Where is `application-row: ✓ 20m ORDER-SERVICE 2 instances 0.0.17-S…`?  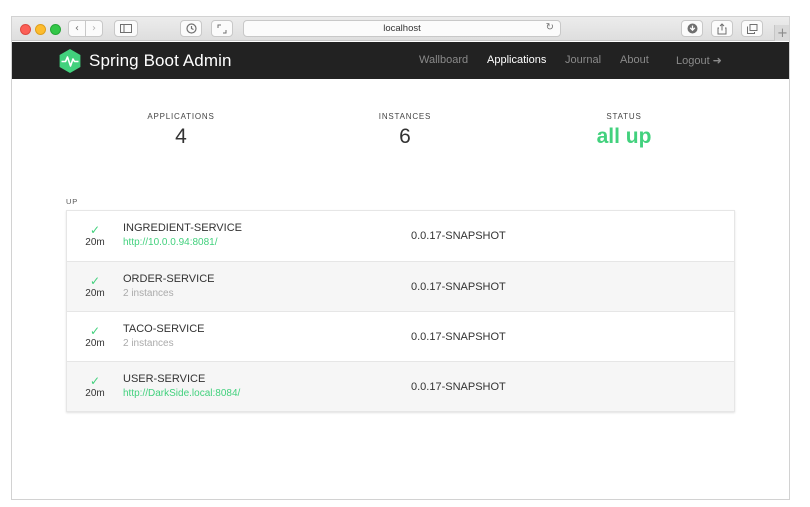
application-row: ✓ 20m ORDER-SERVICE 2 instances 0.0.17-S… is located at coordinates (400, 286).